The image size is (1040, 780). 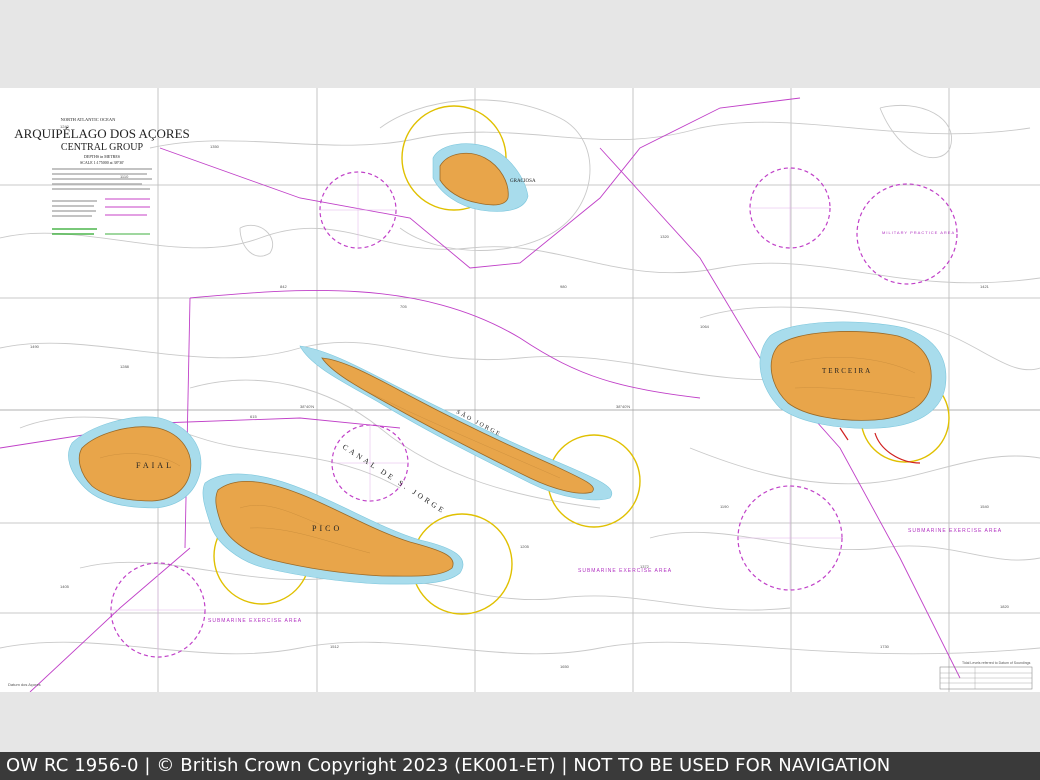 What do you see at coordinates (101, 231) in the screenshot?
I see `title-green-notes` at bounding box center [101, 231].